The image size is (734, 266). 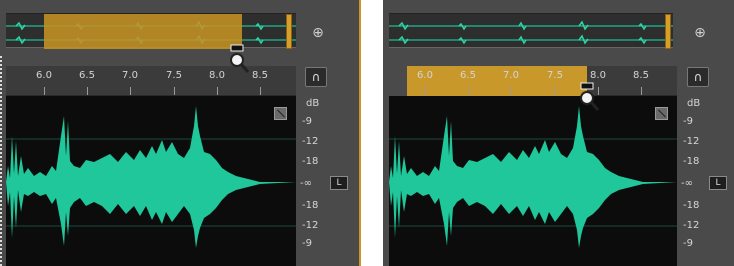 What do you see at coordinates (1, 161) in the screenshot?
I see `panel-edge` at bounding box center [1, 161].